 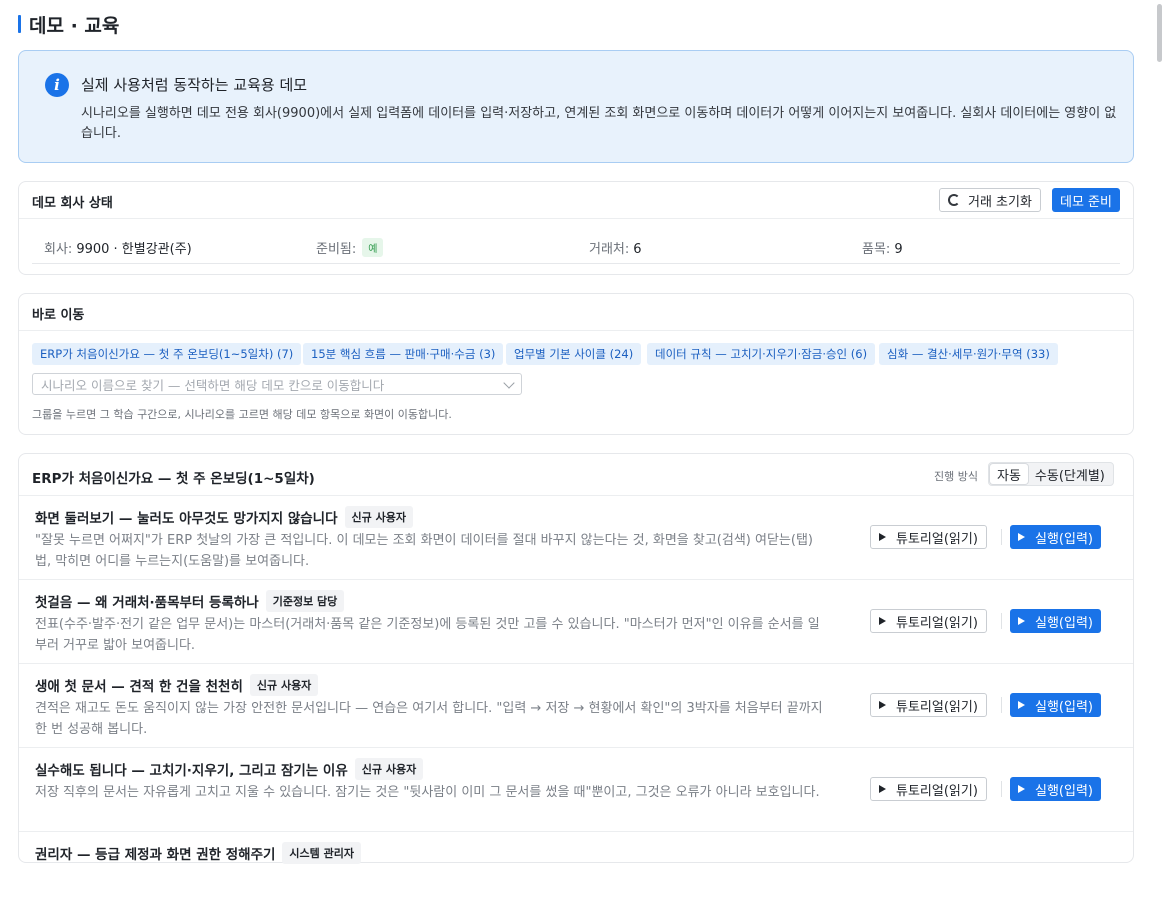 I want to click on page-header: 데모 · 교육, so click(x=69, y=24).